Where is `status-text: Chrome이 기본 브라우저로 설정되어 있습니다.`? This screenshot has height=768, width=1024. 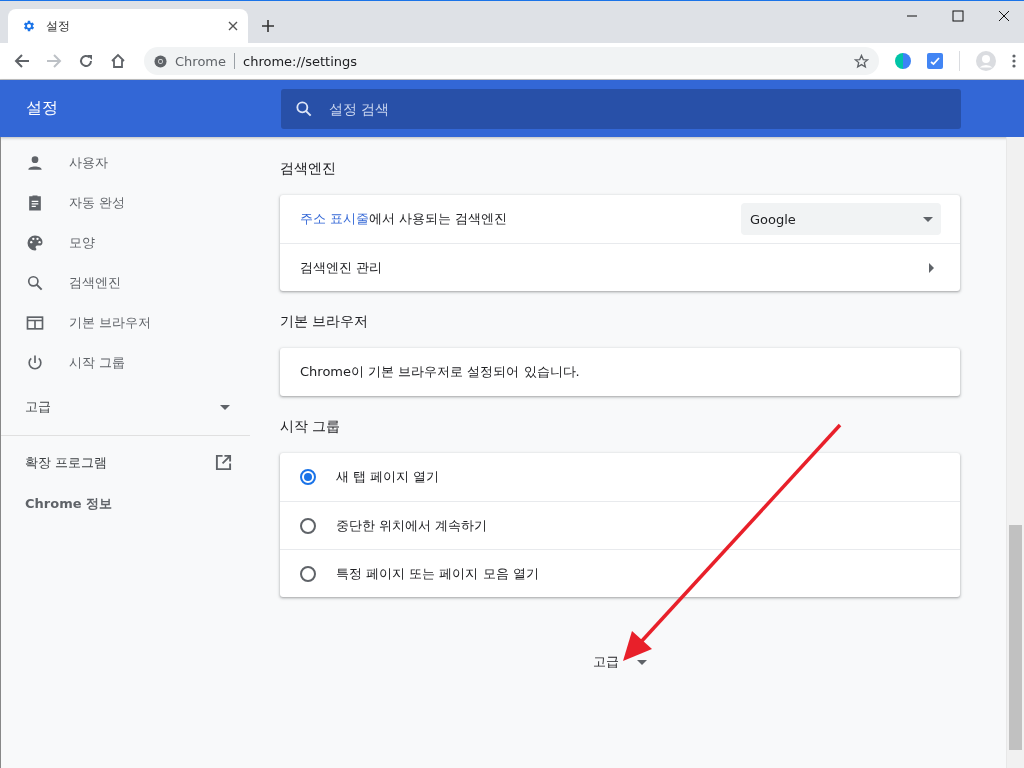 status-text: Chrome이 기본 브라우저로 설정되어 있습니다. is located at coordinates (440, 372).